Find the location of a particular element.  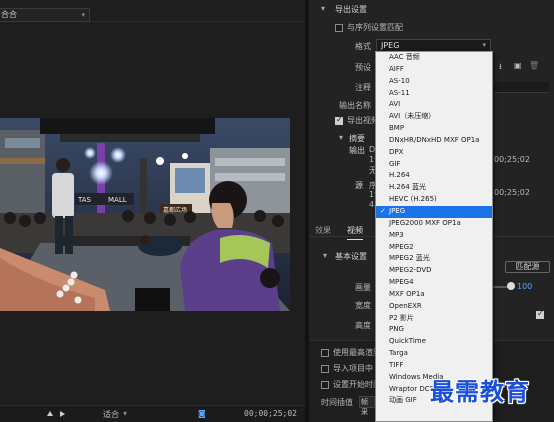

zoom-fit-label: 合合 is located at coordinates (9, 14).